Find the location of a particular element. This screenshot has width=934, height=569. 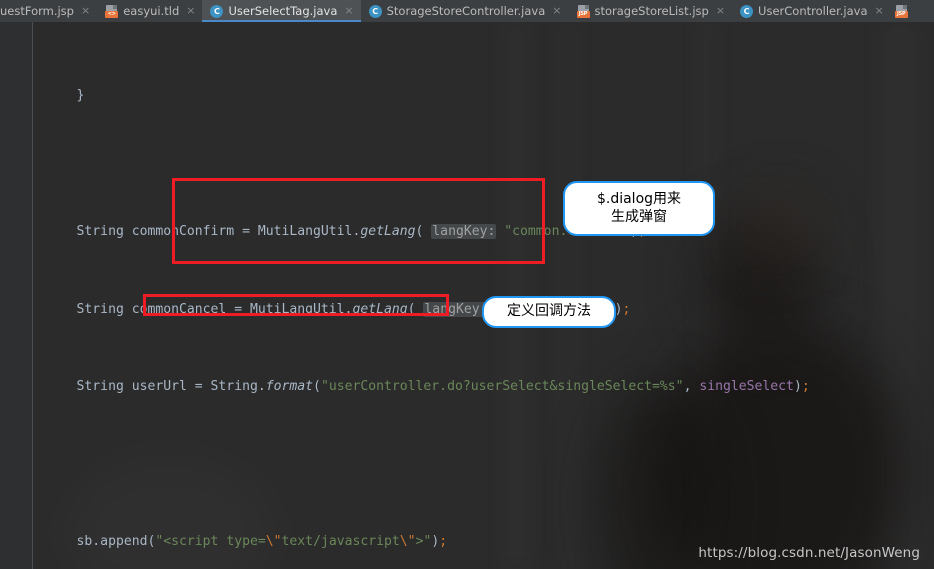

tab-label: StorageStoreController.java is located at coordinates (466, 11).